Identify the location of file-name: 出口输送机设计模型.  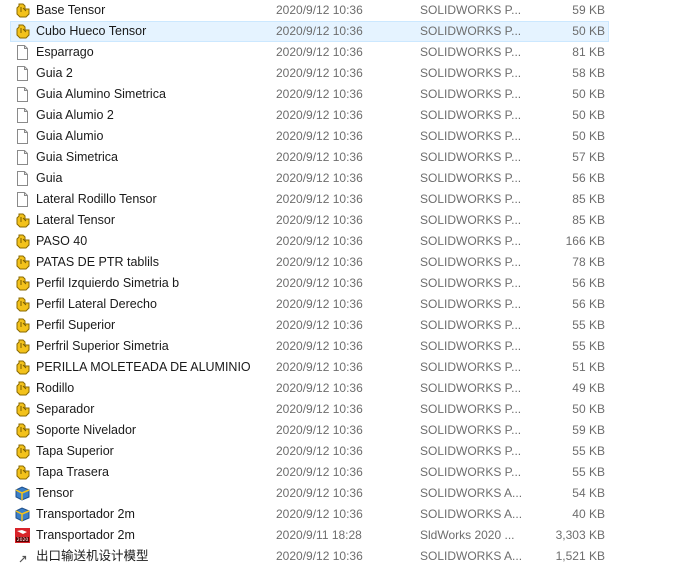
(92, 556).